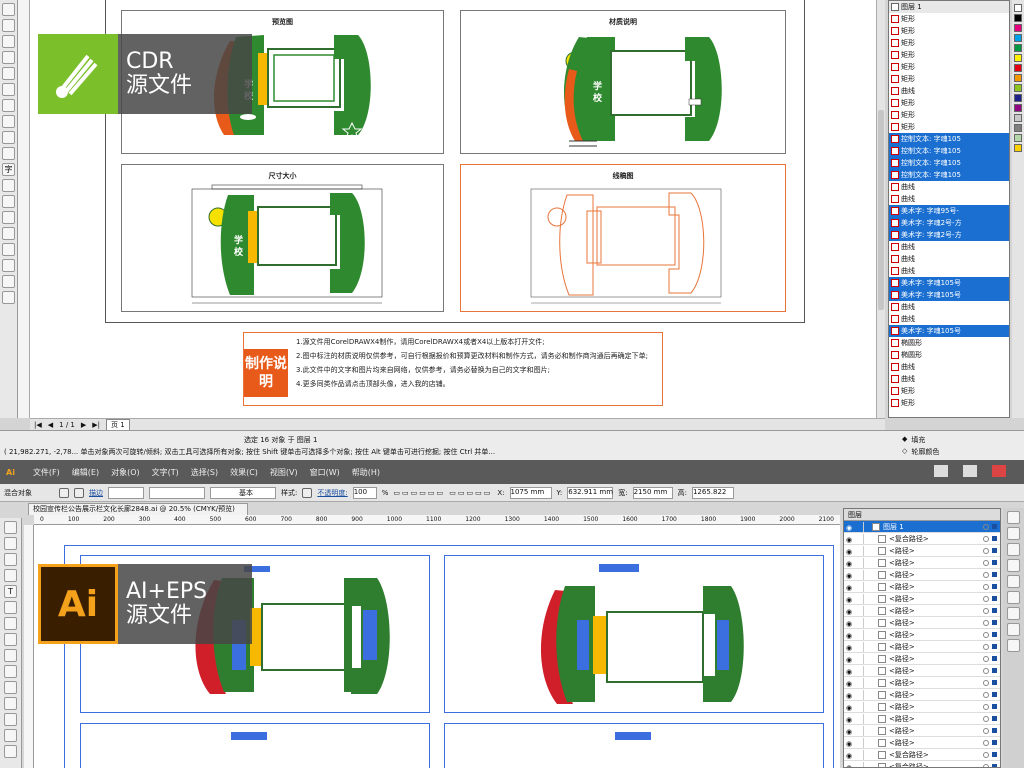  Describe the element at coordinates (8, 73) in the screenshot. I see `freehand-tool-icon` at that location.